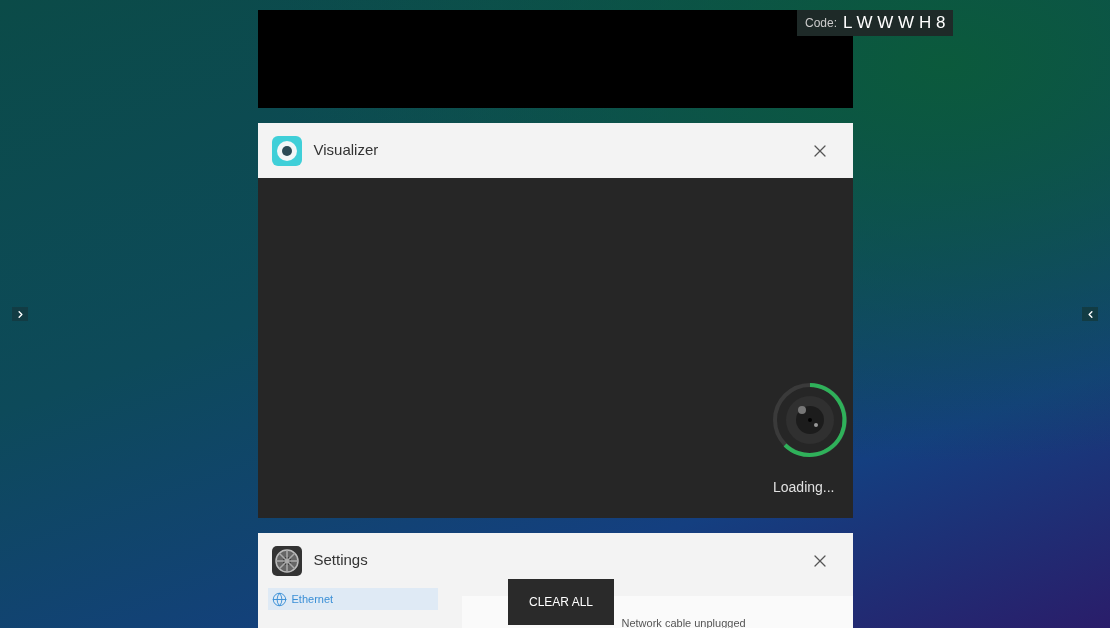 This screenshot has height=628, width=1110. Describe the element at coordinates (20, 314) in the screenshot. I see `expand-button` at that location.